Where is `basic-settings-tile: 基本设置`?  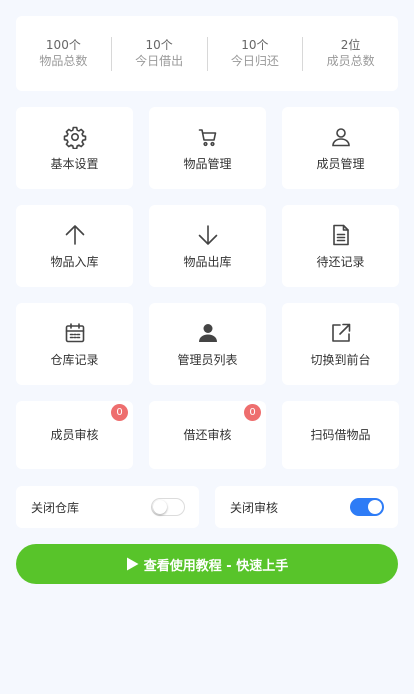
basic-settings-tile: 基本设置 is located at coordinates (74, 148).